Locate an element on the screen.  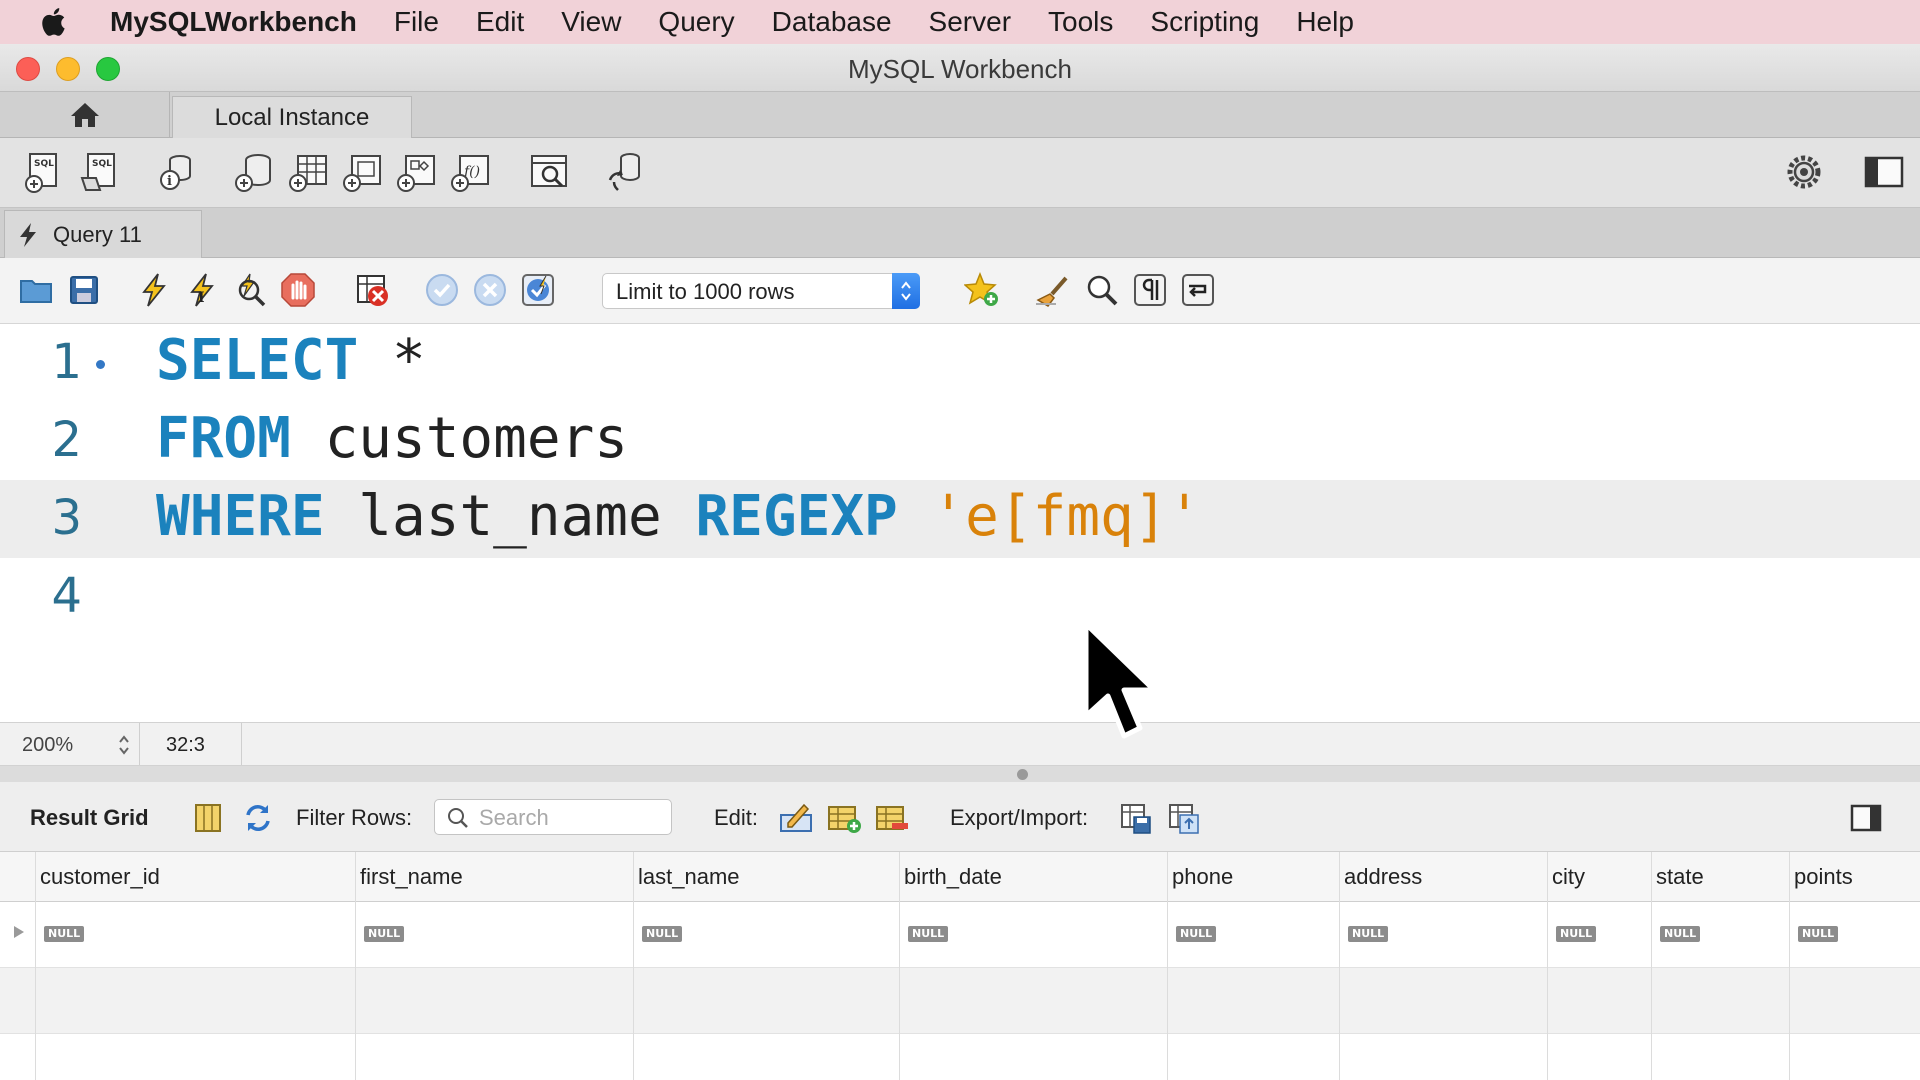
toggle-stop-on-error-icon is located at coordinates (372, 290).